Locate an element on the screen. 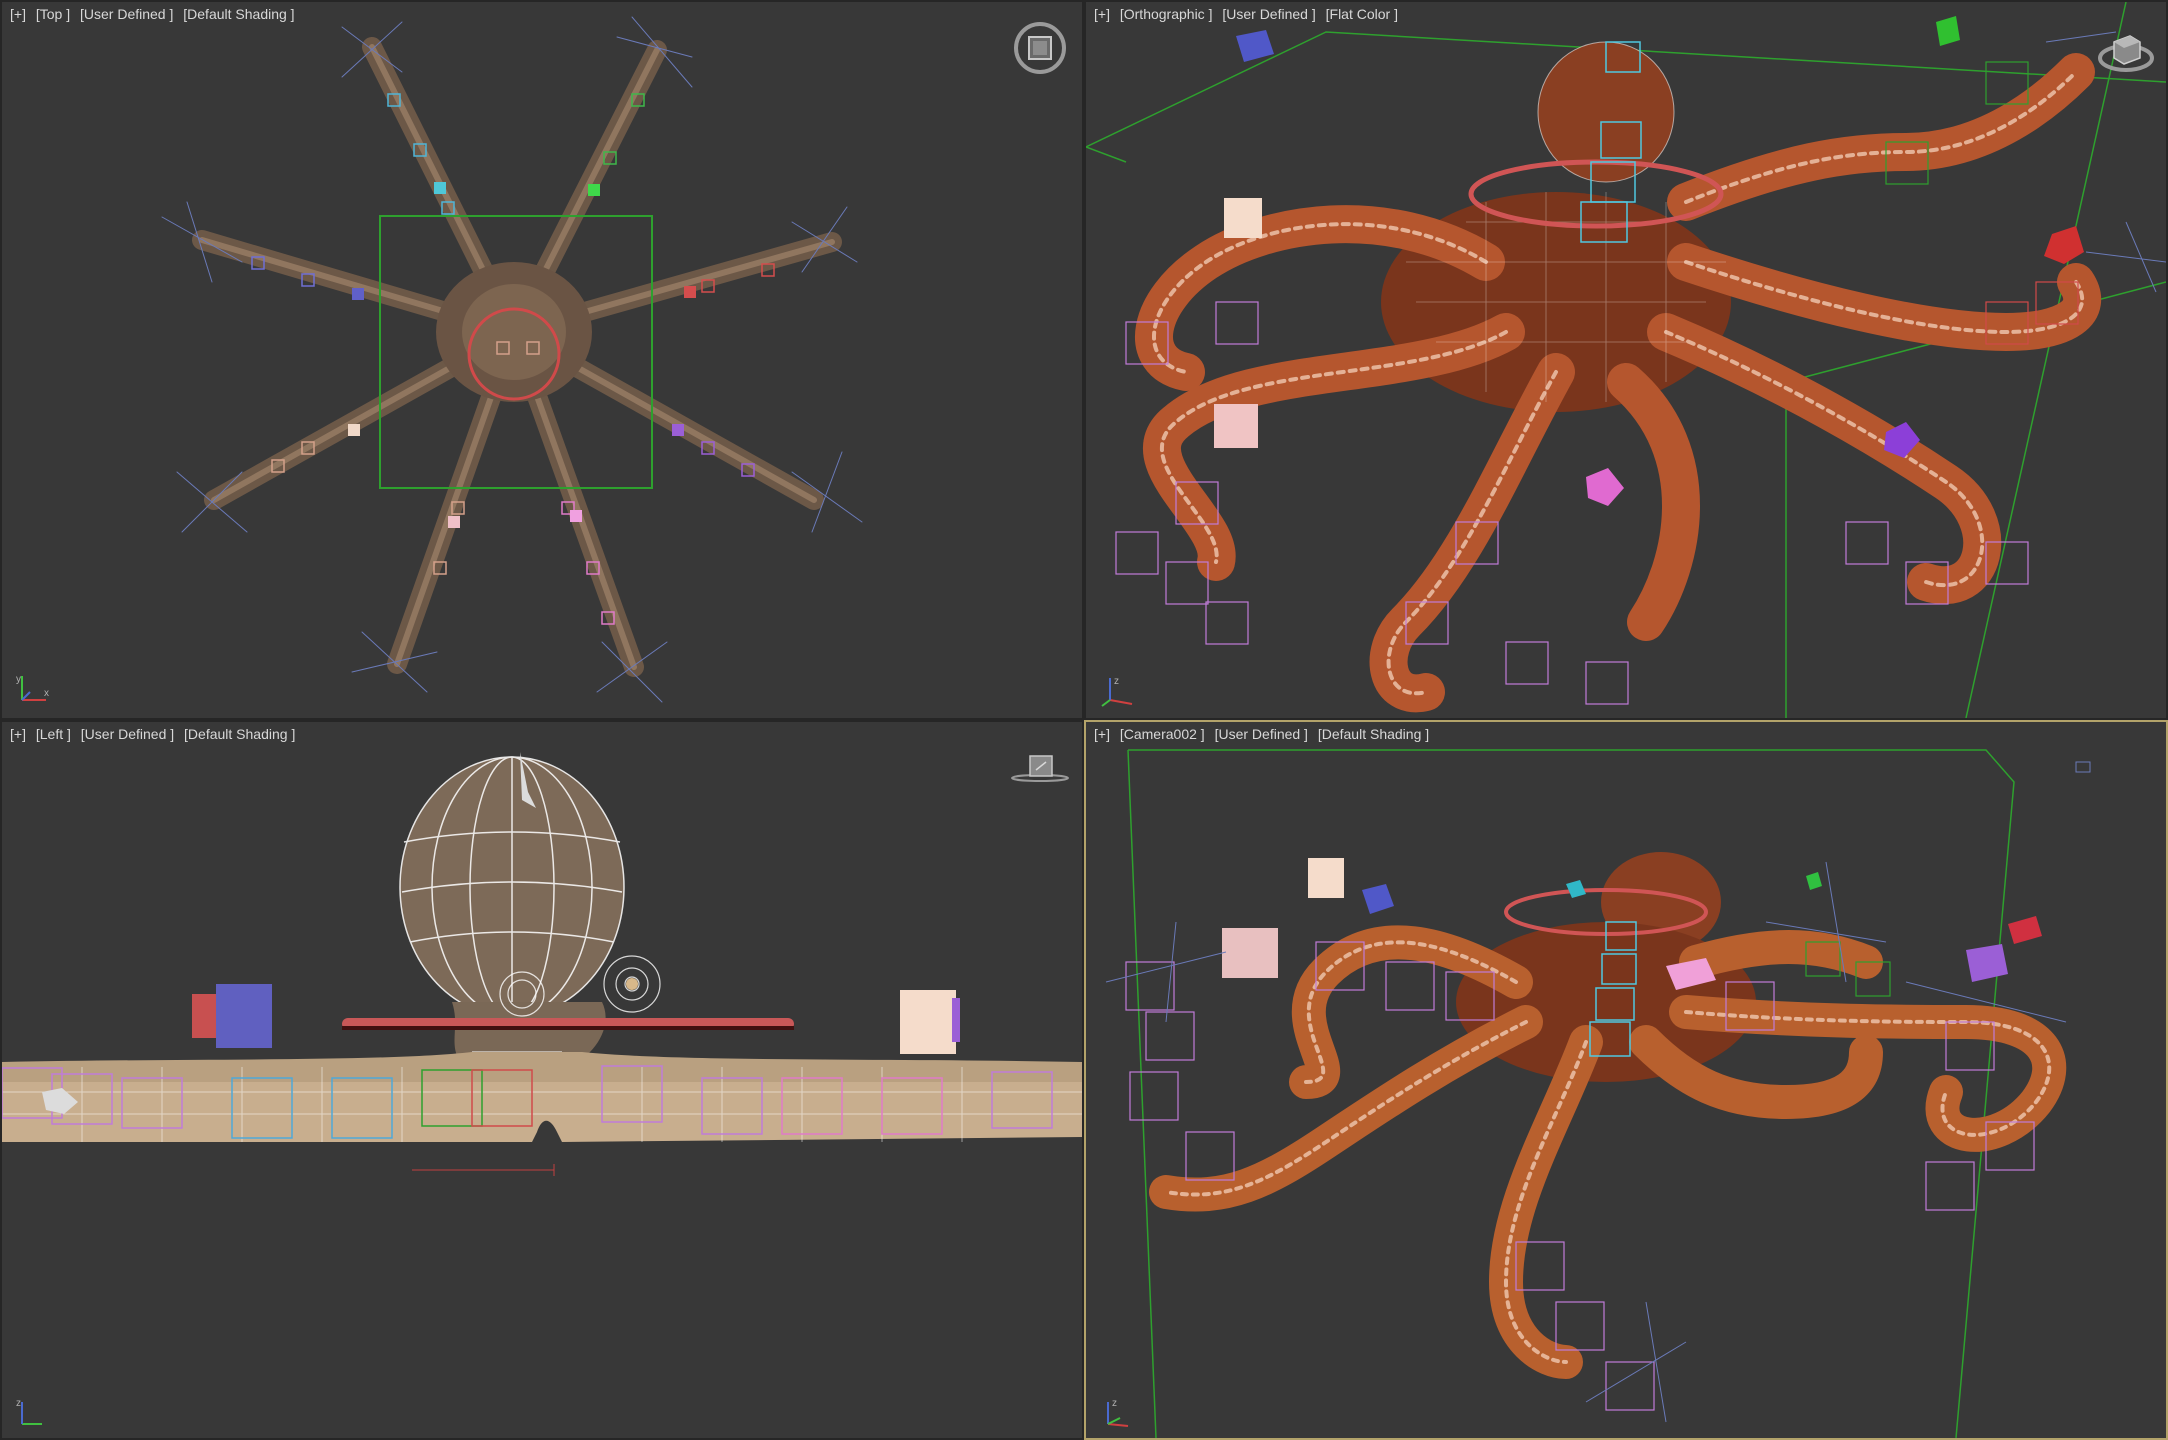 The height and width of the screenshot is (1440, 2168). viewport-point-of-view-menu: [Camera002 ] is located at coordinates (1162, 734).